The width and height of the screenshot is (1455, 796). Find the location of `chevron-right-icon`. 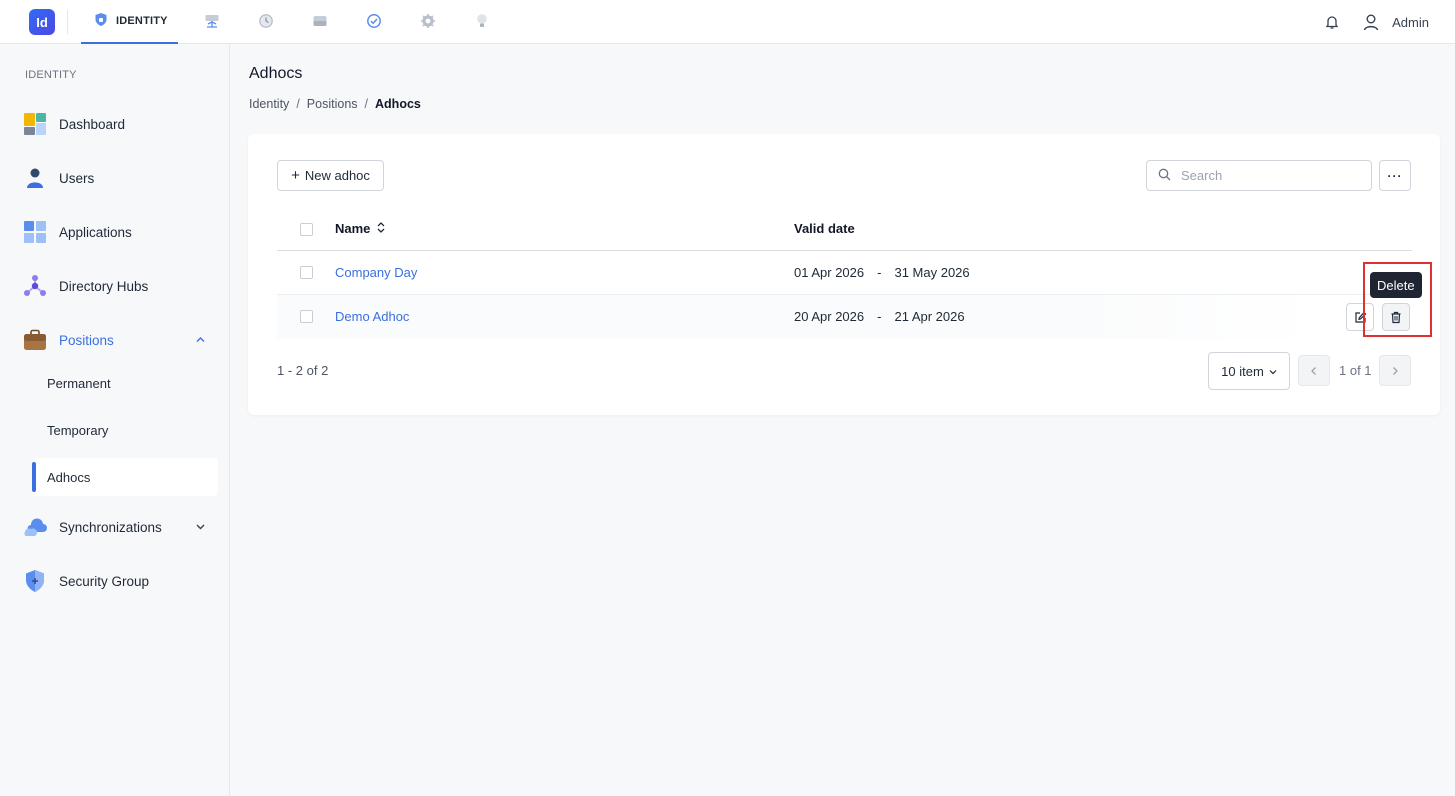

chevron-right-icon is located at coordinates (1395, 370).